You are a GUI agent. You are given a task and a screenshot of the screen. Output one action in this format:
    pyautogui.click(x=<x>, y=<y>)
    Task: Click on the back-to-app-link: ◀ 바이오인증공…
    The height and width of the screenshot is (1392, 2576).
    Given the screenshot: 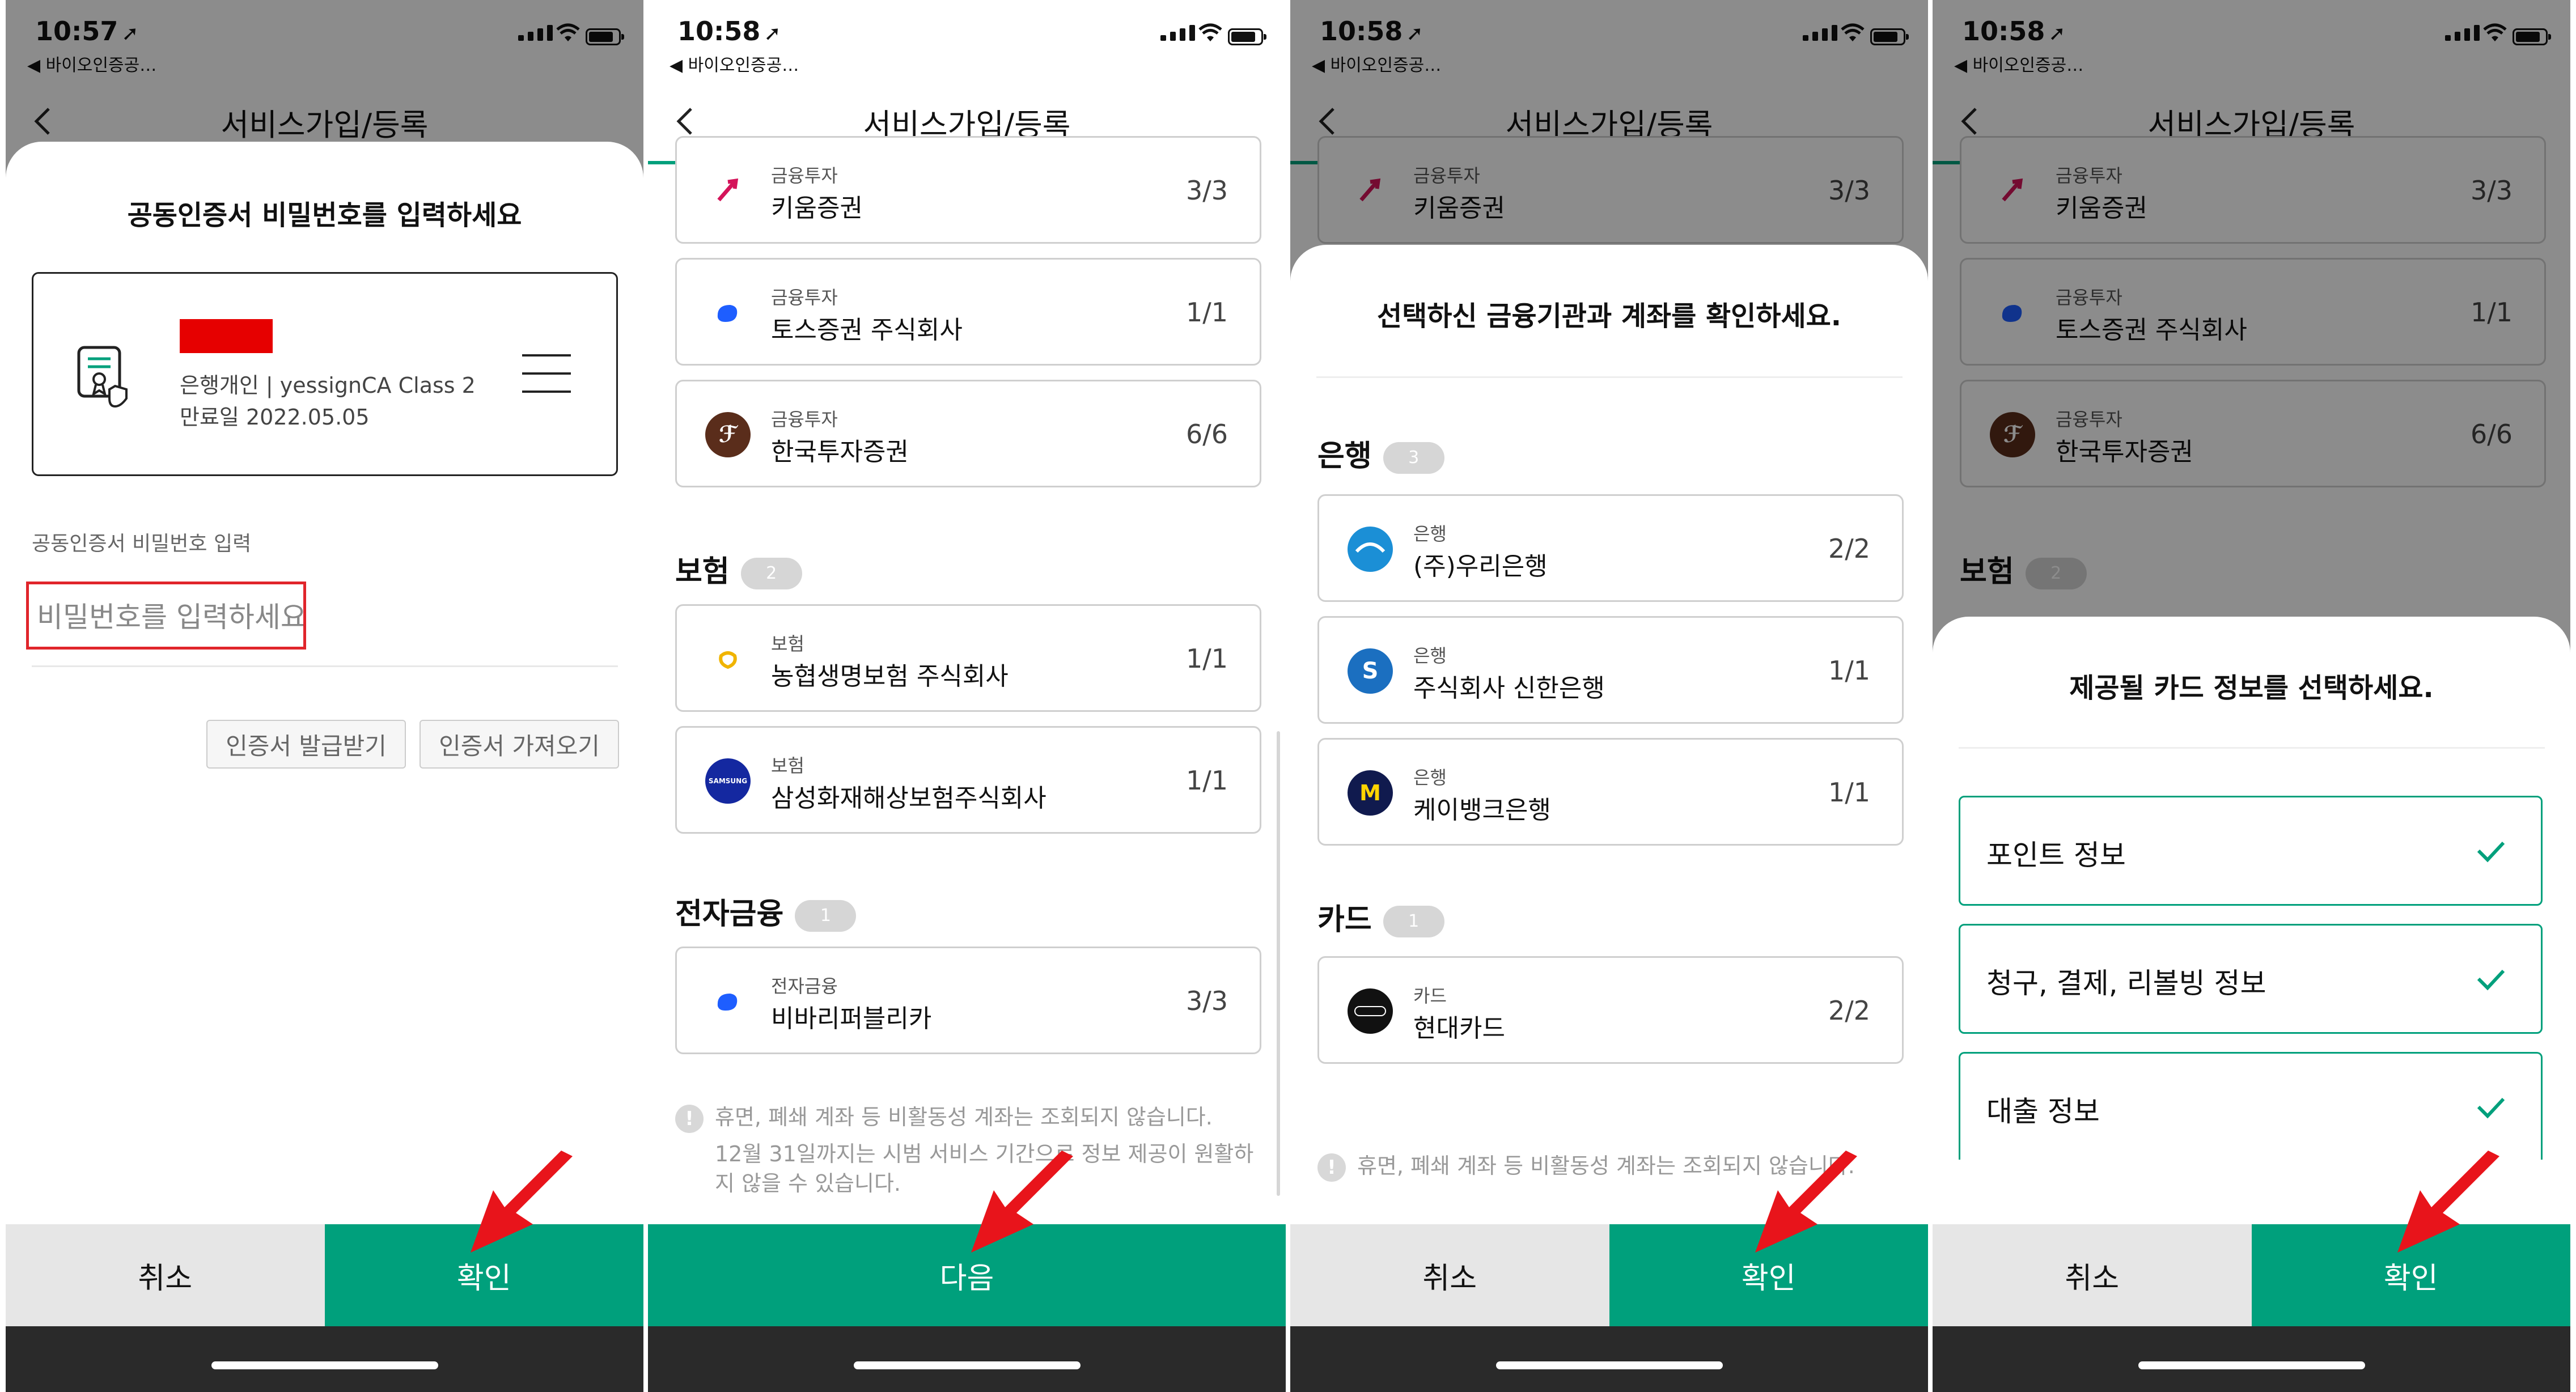 What is the action you would take?
    pyautogui.click(x=735, y=64)
    